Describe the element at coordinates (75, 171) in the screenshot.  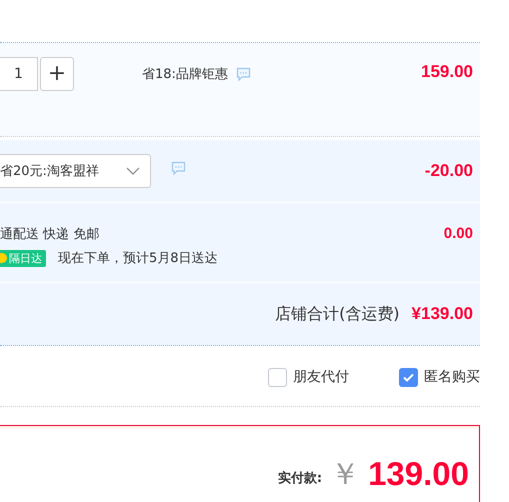
I see `coupon-dropdown: 省20元:淘客盟祥` at that location.